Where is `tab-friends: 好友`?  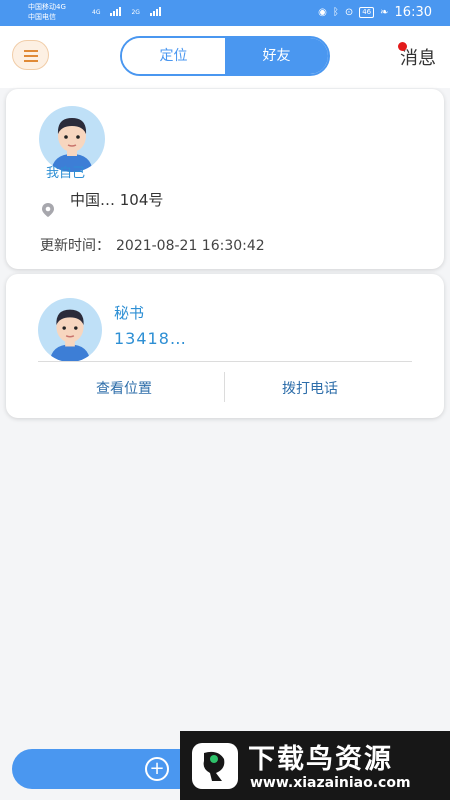
tab-friends: 好友 is located at coordinates (276, 56).